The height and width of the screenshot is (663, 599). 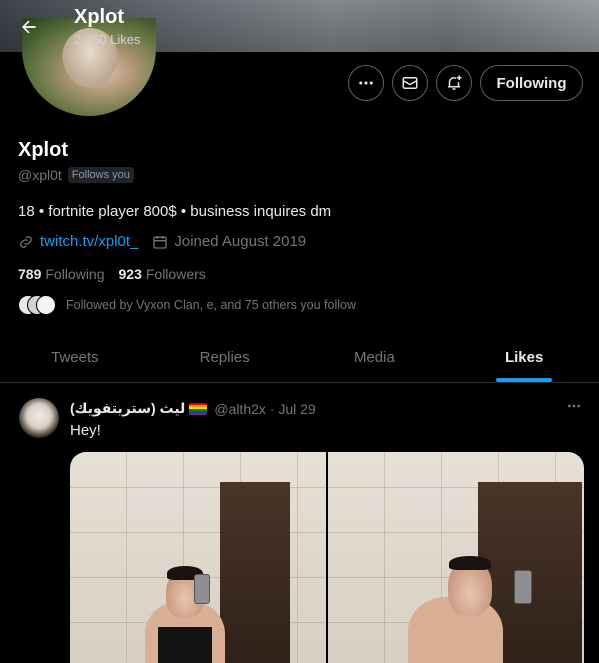 I want to click on avatar, so click(x=46, y=305).